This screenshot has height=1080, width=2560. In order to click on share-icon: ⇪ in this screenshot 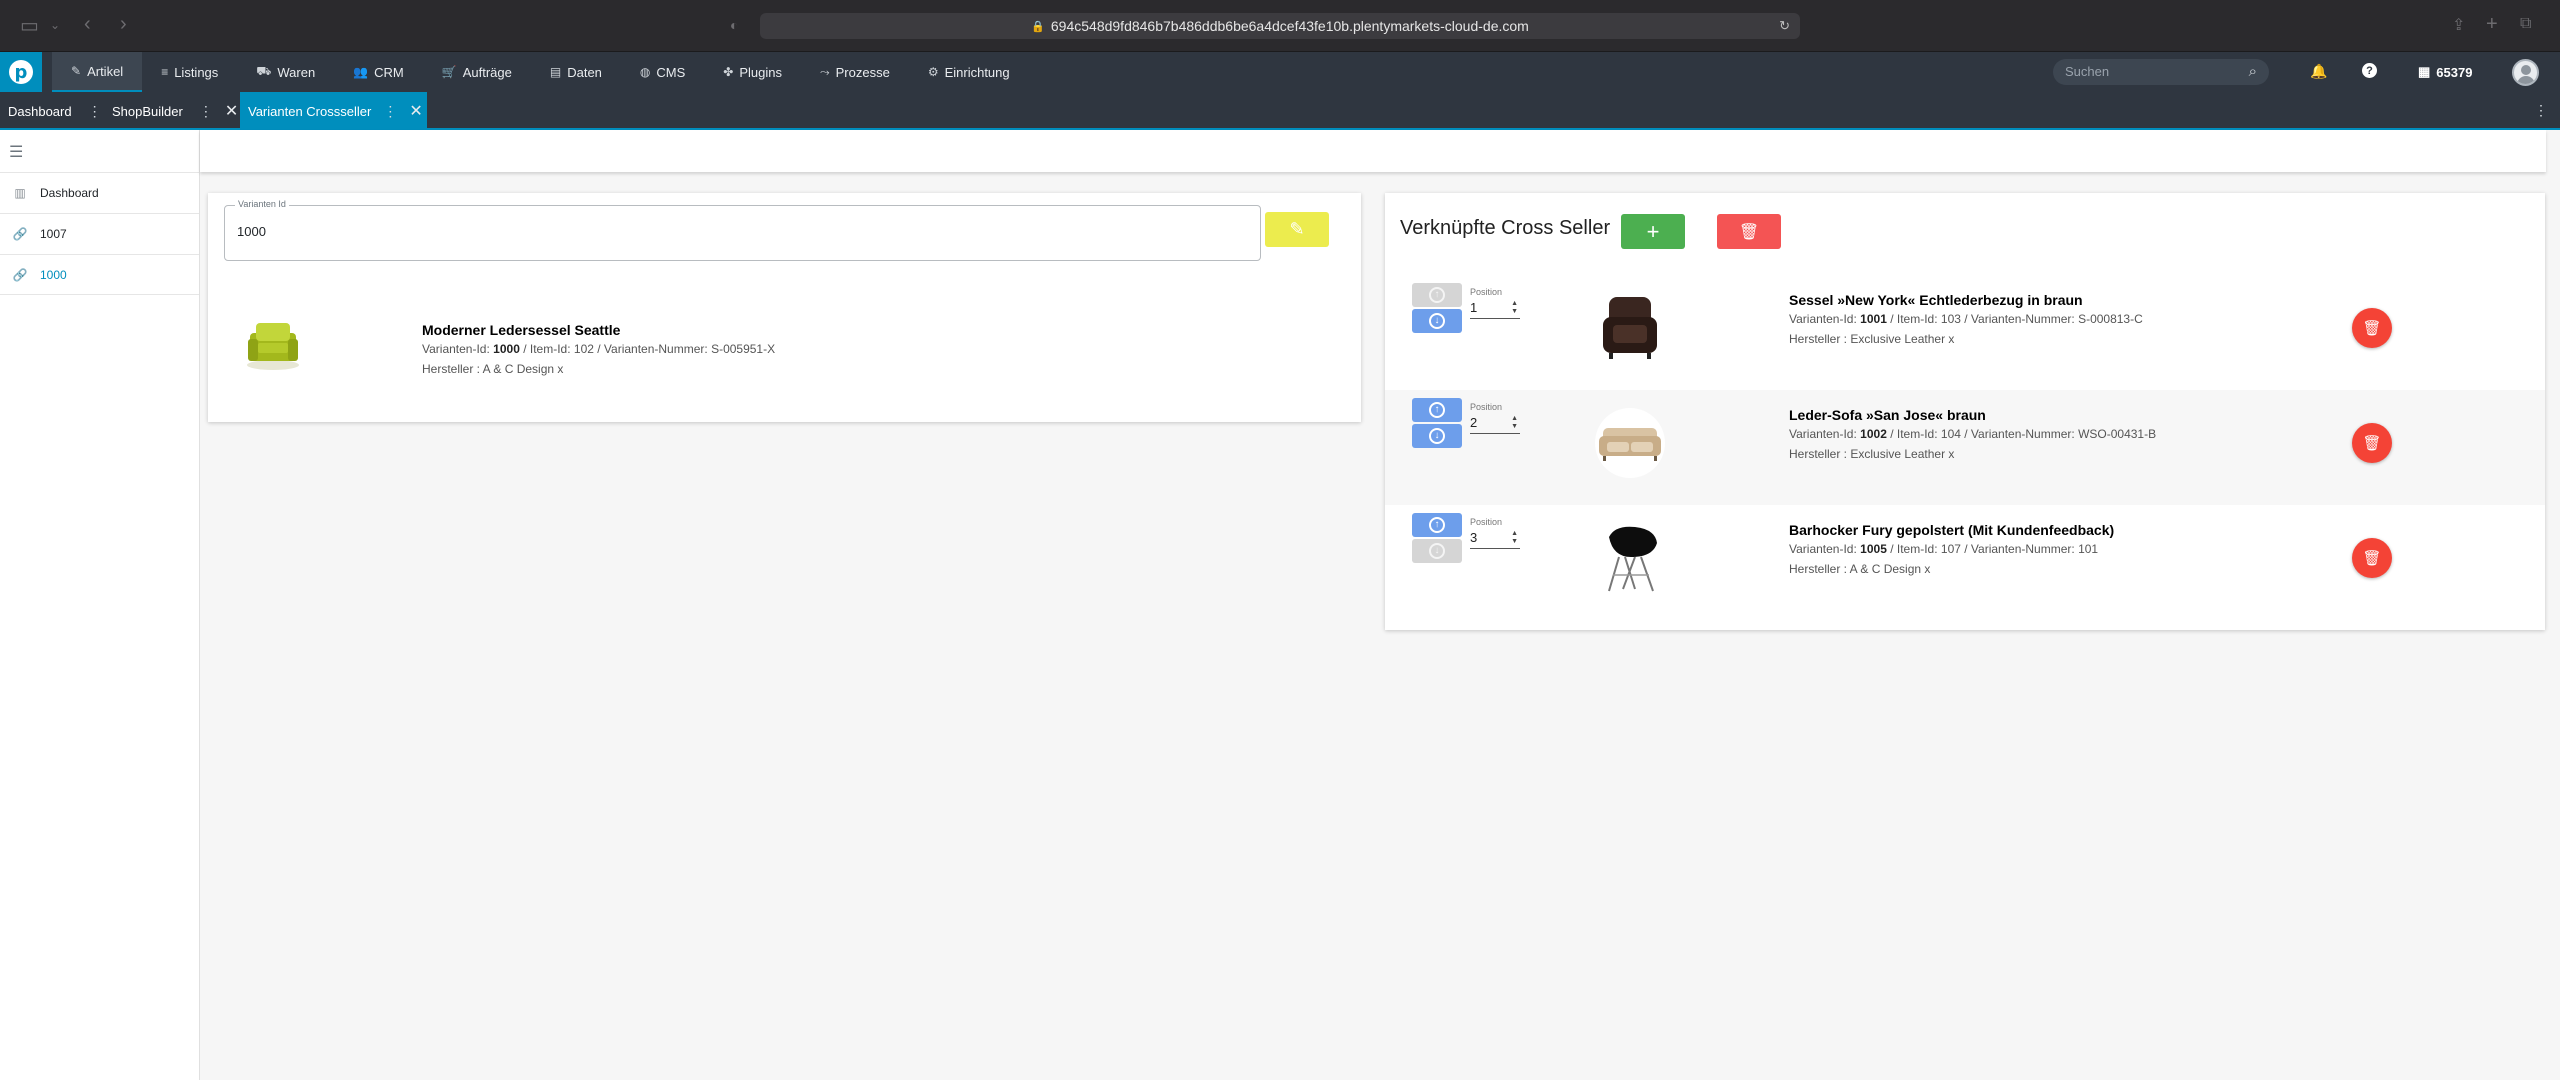, I will do `click(2458, 25)`.